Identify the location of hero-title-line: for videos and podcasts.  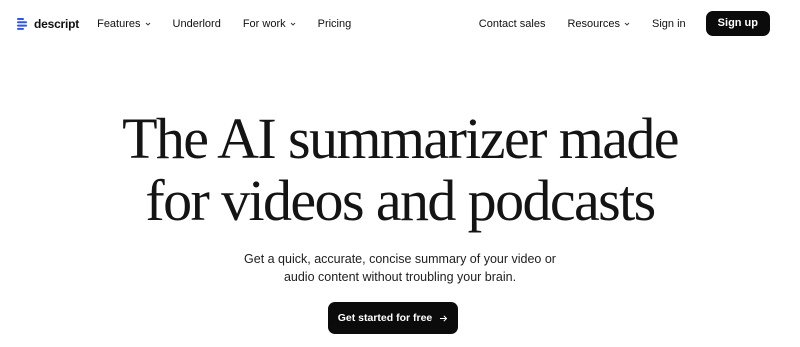
(400, 200).